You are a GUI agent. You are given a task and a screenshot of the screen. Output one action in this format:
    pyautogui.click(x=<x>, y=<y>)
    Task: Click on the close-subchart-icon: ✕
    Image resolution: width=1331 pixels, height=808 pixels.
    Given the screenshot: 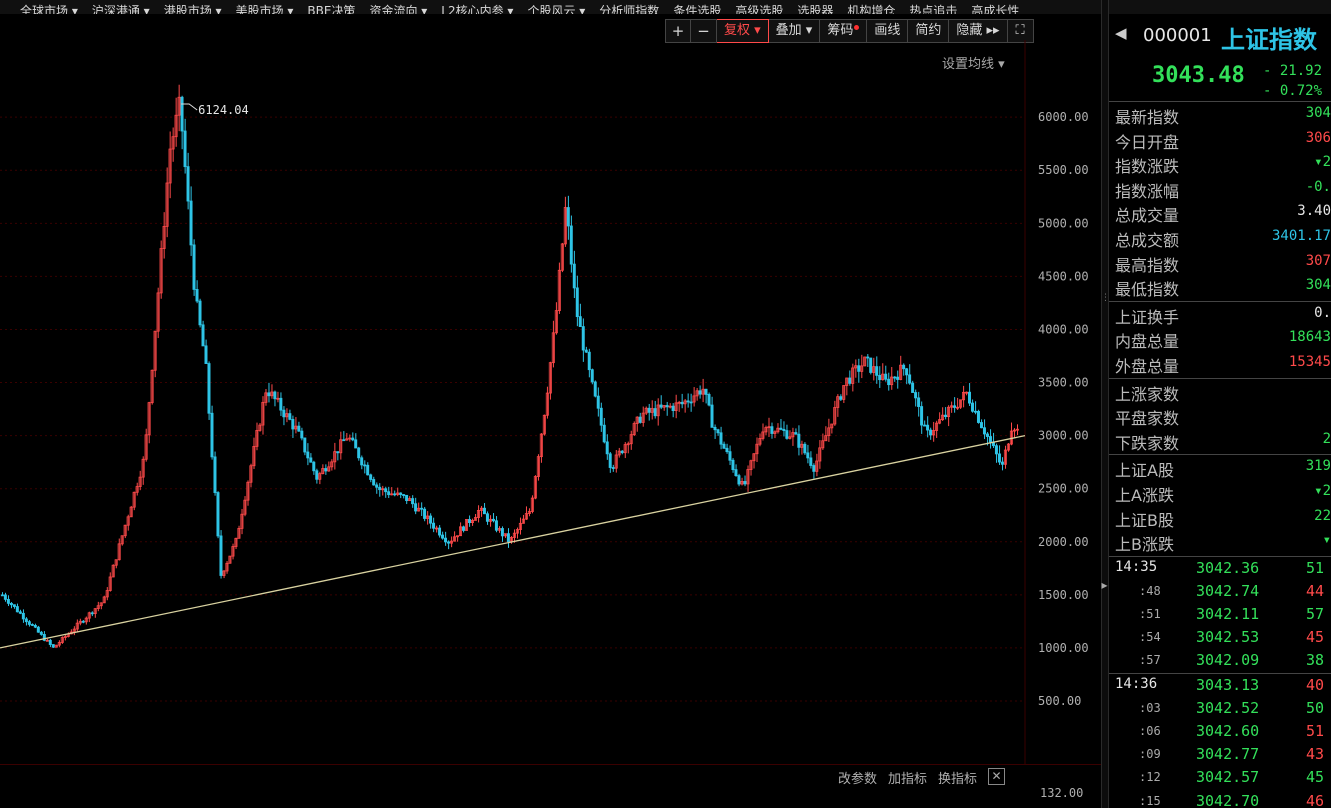 What is the action you would take?
    pyautogui.click(x=997, y=776)
    